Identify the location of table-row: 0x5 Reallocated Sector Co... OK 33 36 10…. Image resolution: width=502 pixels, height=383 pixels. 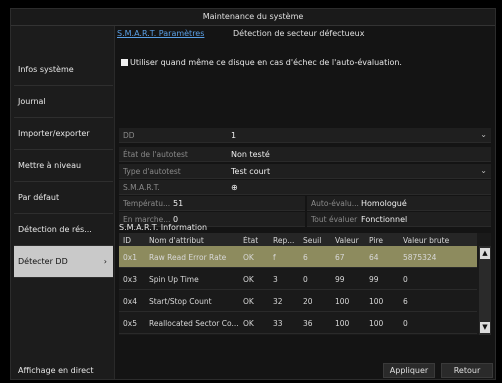
(298, 323).